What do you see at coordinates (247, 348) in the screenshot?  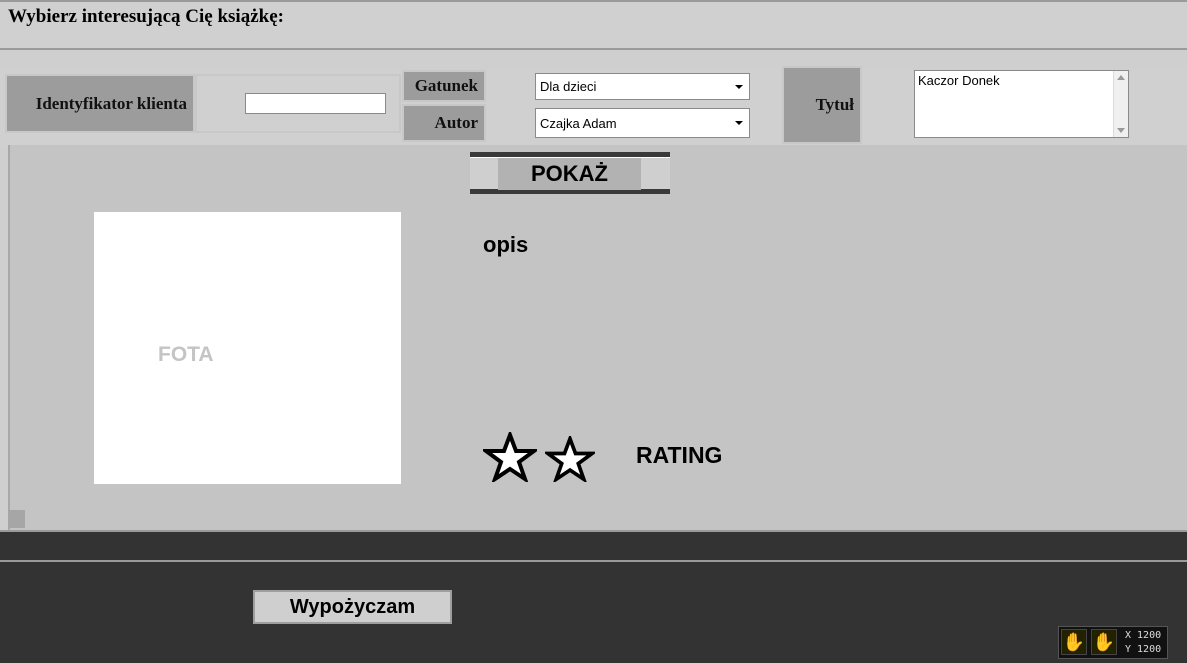 I see `book-photo` at bounding box center [247, 348].